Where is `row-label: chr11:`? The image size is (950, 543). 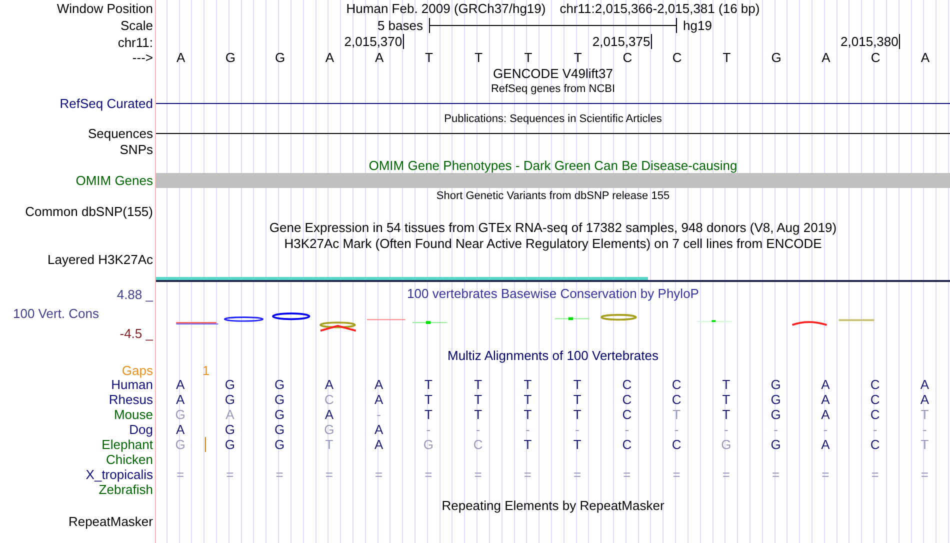
row-label: chr11: is located at coordinates (135, 42).